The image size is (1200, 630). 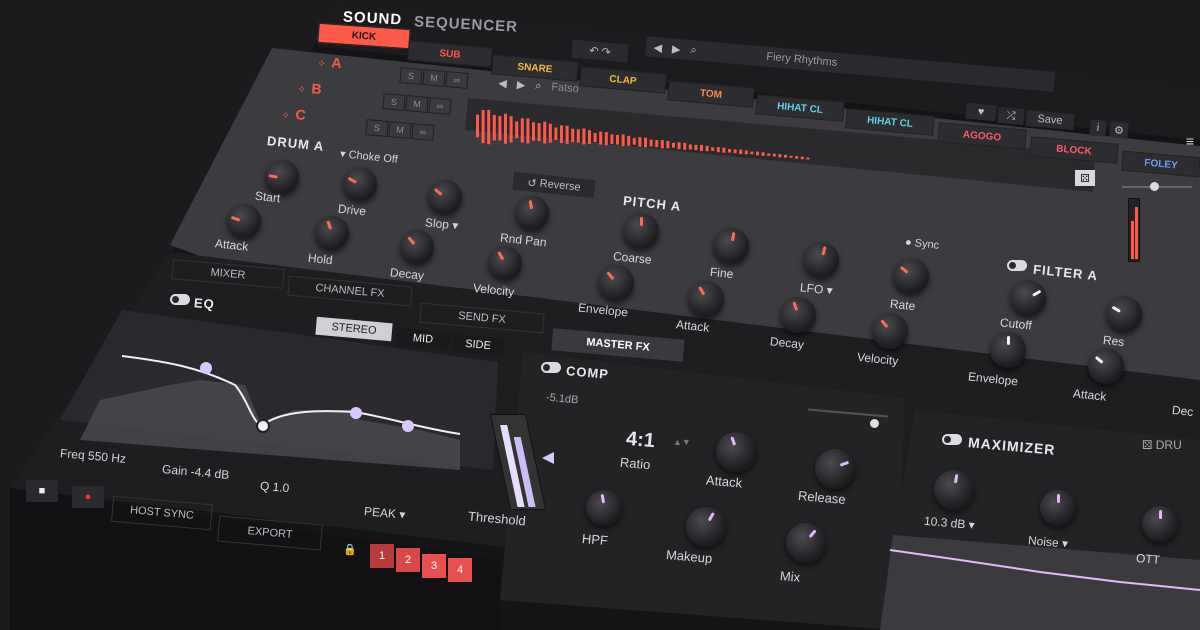 What do you see at coordinates (641, 231) in the screenshot?
I see `coarse-knob` at bounding box center [641, 231].